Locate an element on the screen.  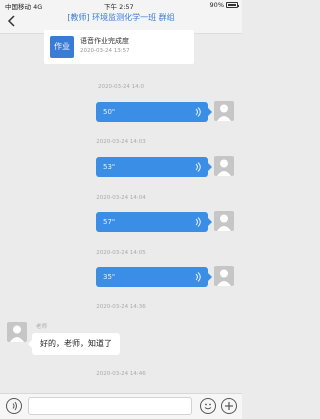
assignment-date: 2020-03-24 13:57 is located at coordinates (105, 51).